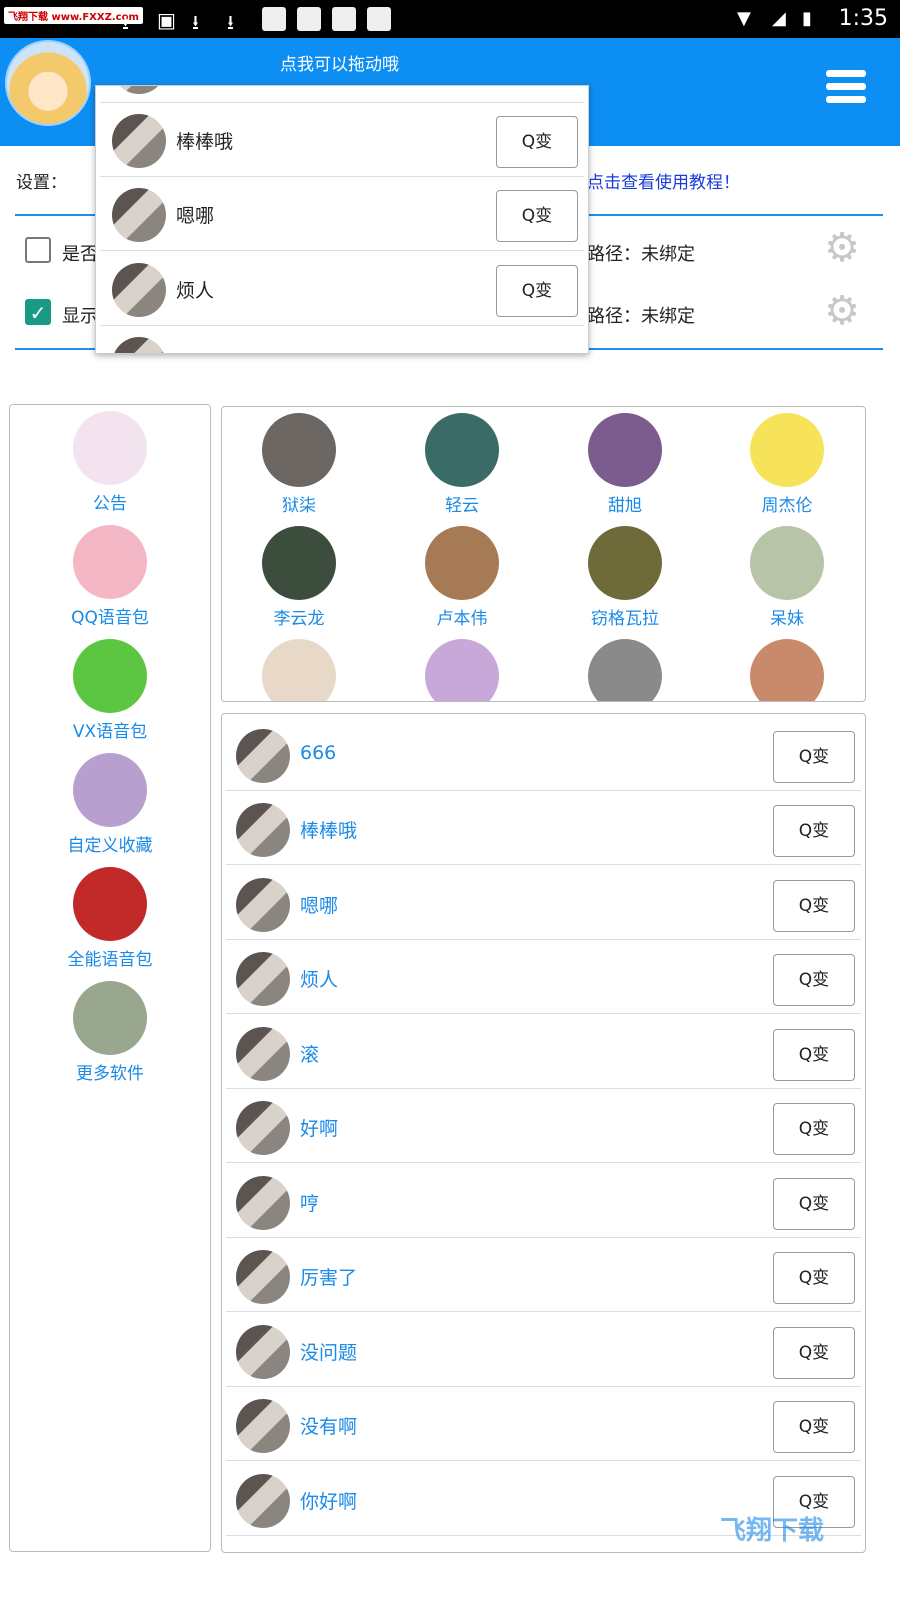 This screenshot has height=1600, width=900. I want to click on voice-pack-item: 周杰伦, so click(787, 464).